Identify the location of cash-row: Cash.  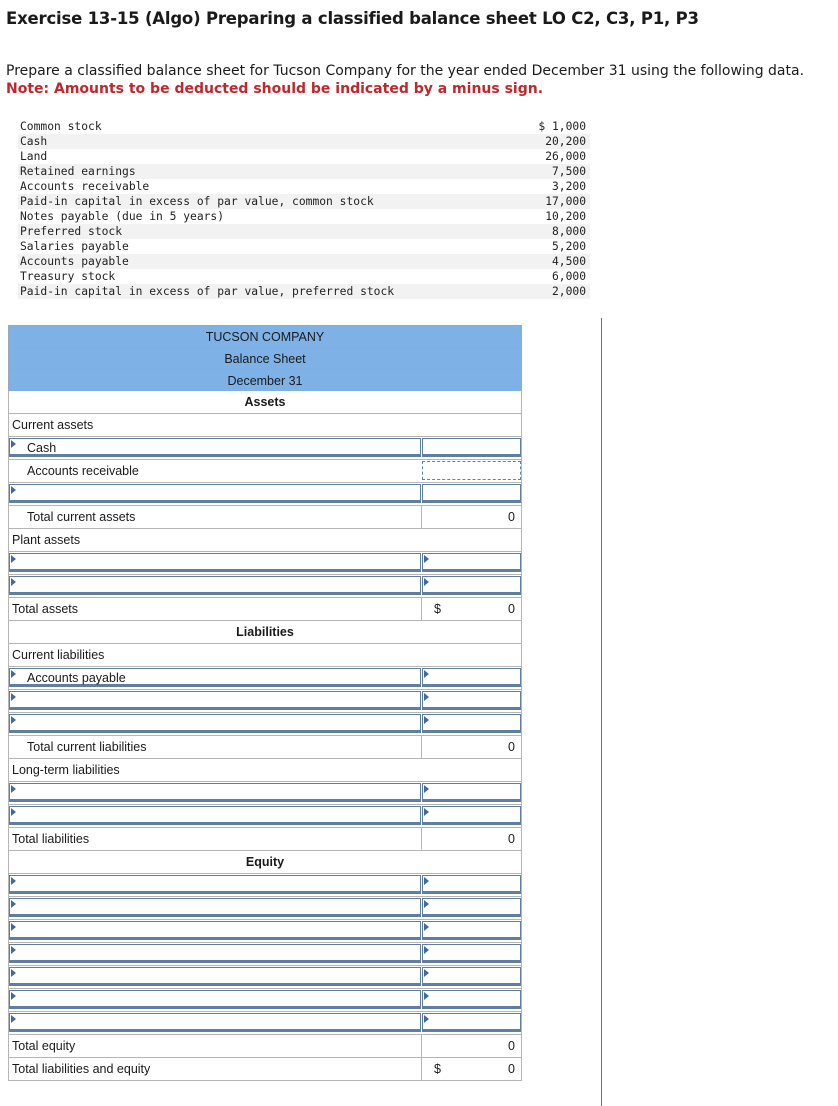
(265, 448).